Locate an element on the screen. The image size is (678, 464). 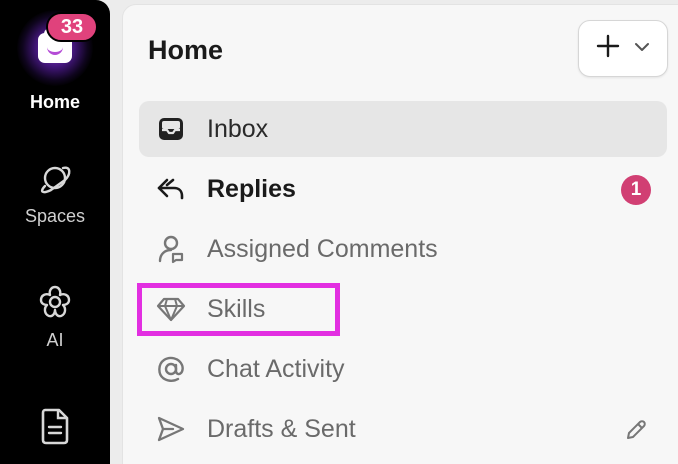
at-icon is located at coordinates (171, 369).